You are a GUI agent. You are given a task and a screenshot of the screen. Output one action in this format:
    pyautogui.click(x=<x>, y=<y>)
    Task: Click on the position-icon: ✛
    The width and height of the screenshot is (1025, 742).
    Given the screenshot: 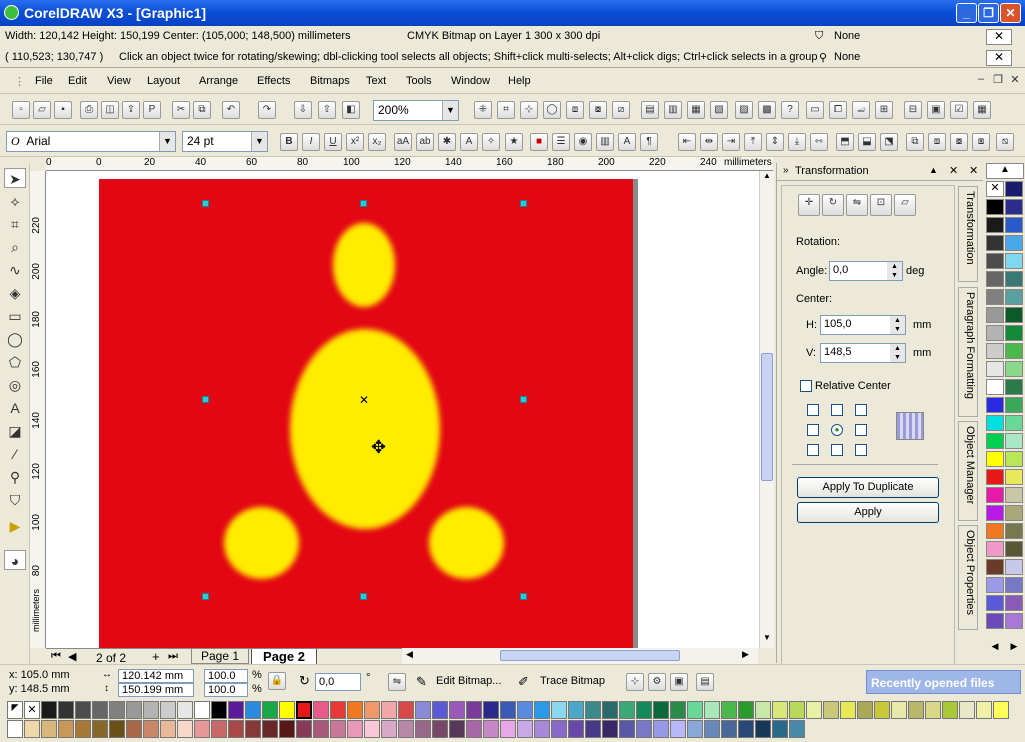 What is the action you would take?
    pyautogui.click(x=809, y=205)
    